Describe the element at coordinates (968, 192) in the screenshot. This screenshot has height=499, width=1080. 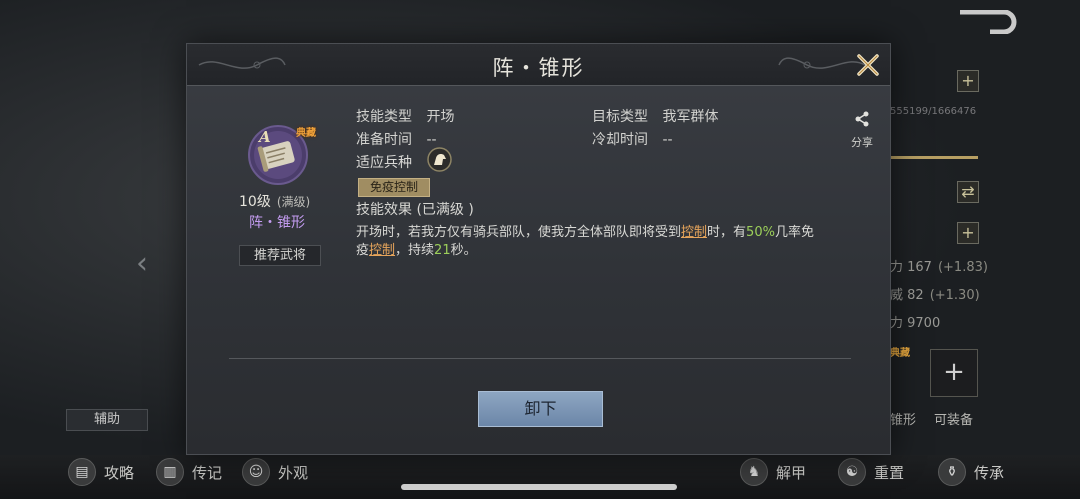
I see `swap-icon: ⇄` at that location.